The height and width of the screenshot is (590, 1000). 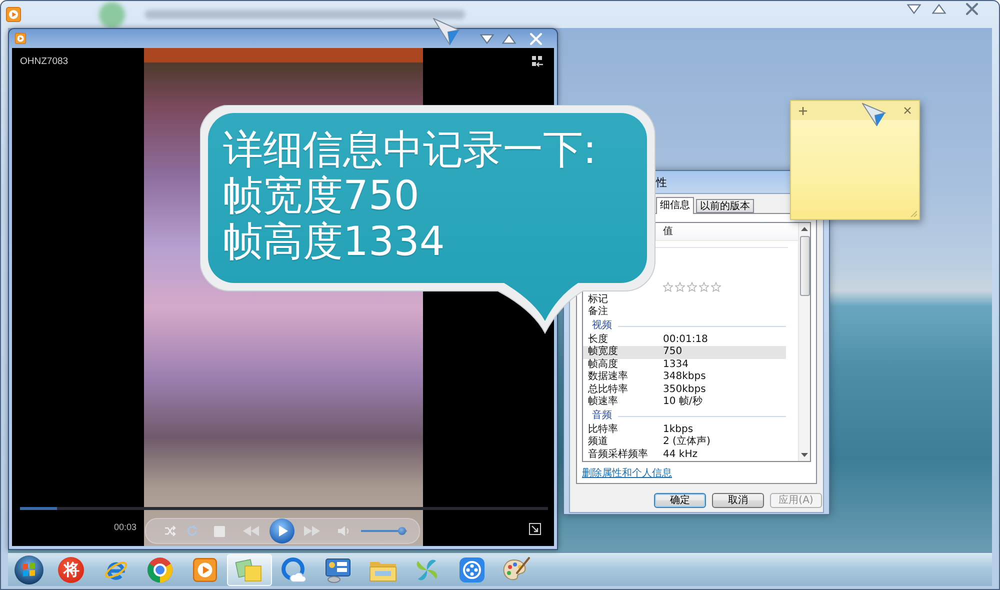 I want to click on time-label: 00:03, so click(x=125, y=527).